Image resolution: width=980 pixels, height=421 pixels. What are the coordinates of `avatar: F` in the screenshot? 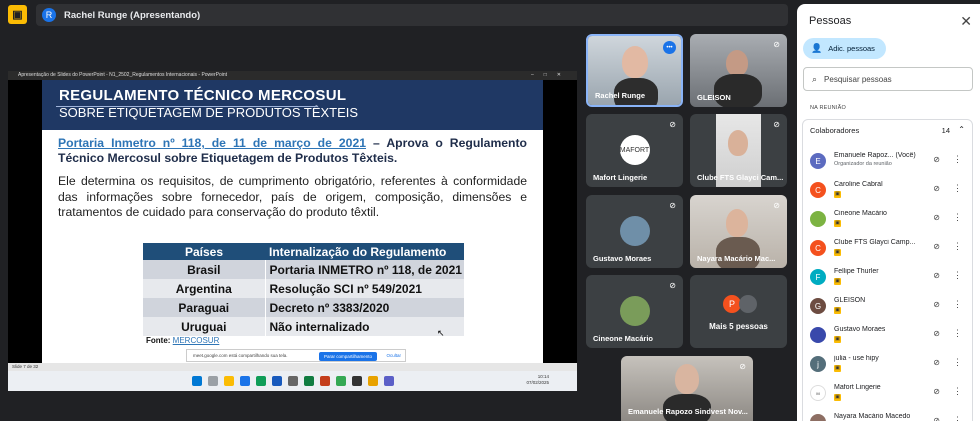 It's located at (818, 277).